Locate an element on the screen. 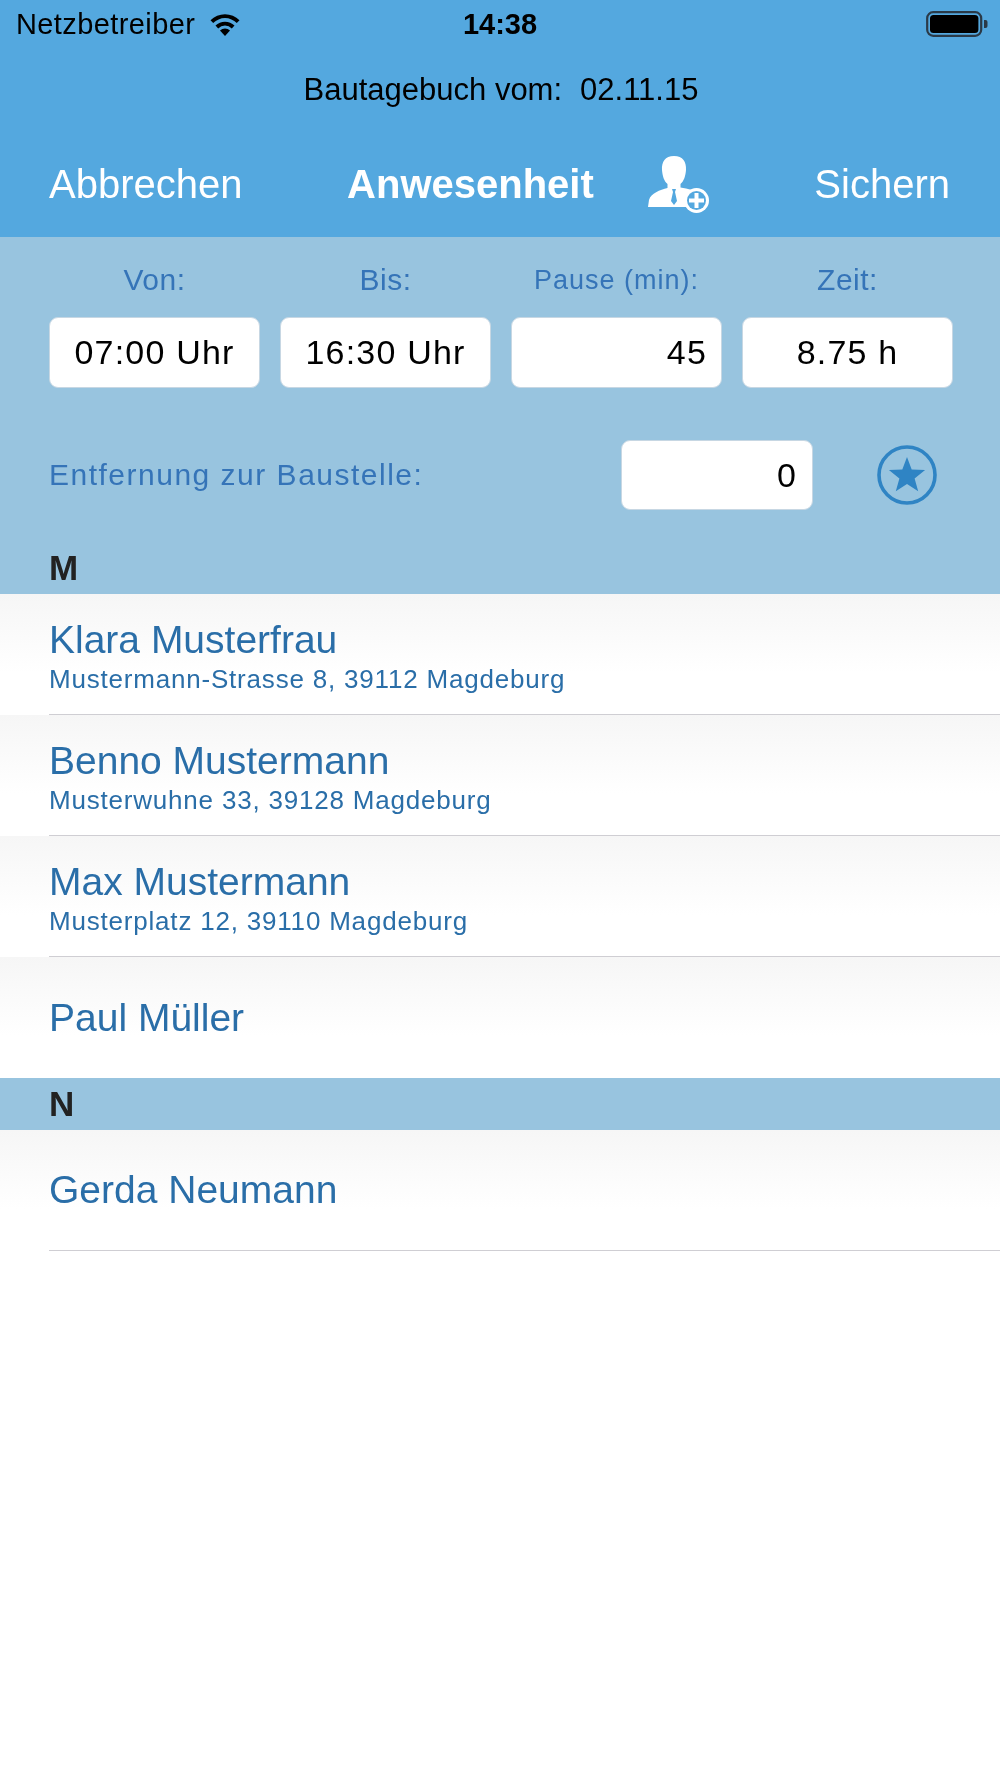 This screenshot has width=1000, height=1778. distance-field: 0 is located at coordinates (717, 475).